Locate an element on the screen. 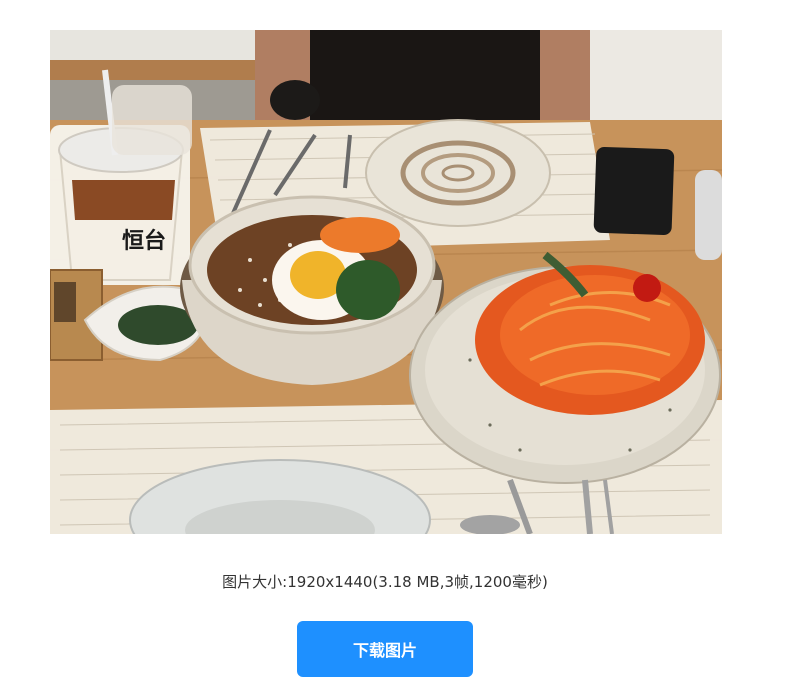 The width and height of the screenshot is (800, 686). download-button: 下载图片 is located at coordinates (385, 649).